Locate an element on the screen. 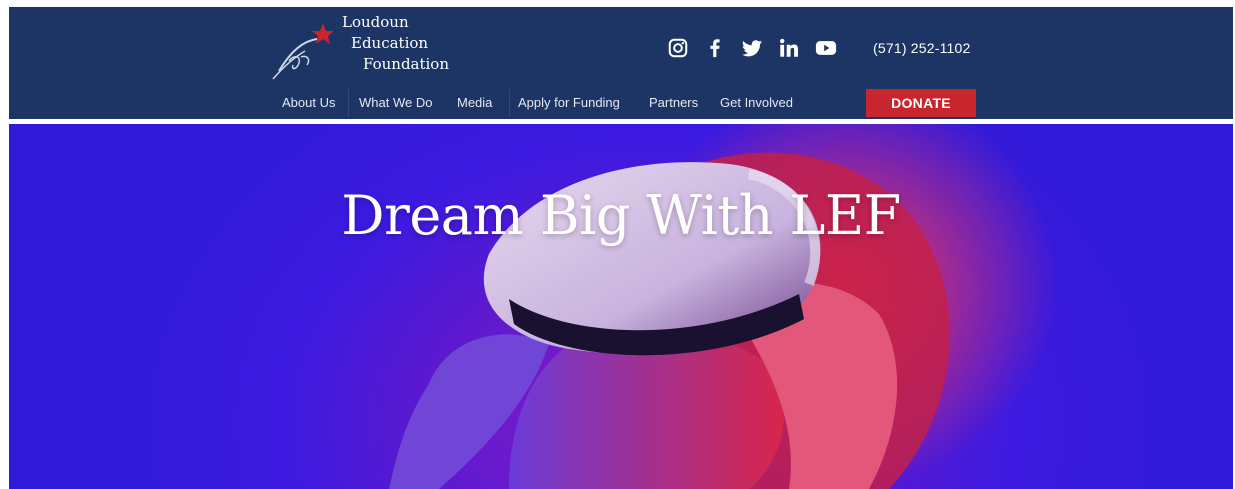 This screenshot has width=1235, height=489. social-links is located at coordinates (752, 48).